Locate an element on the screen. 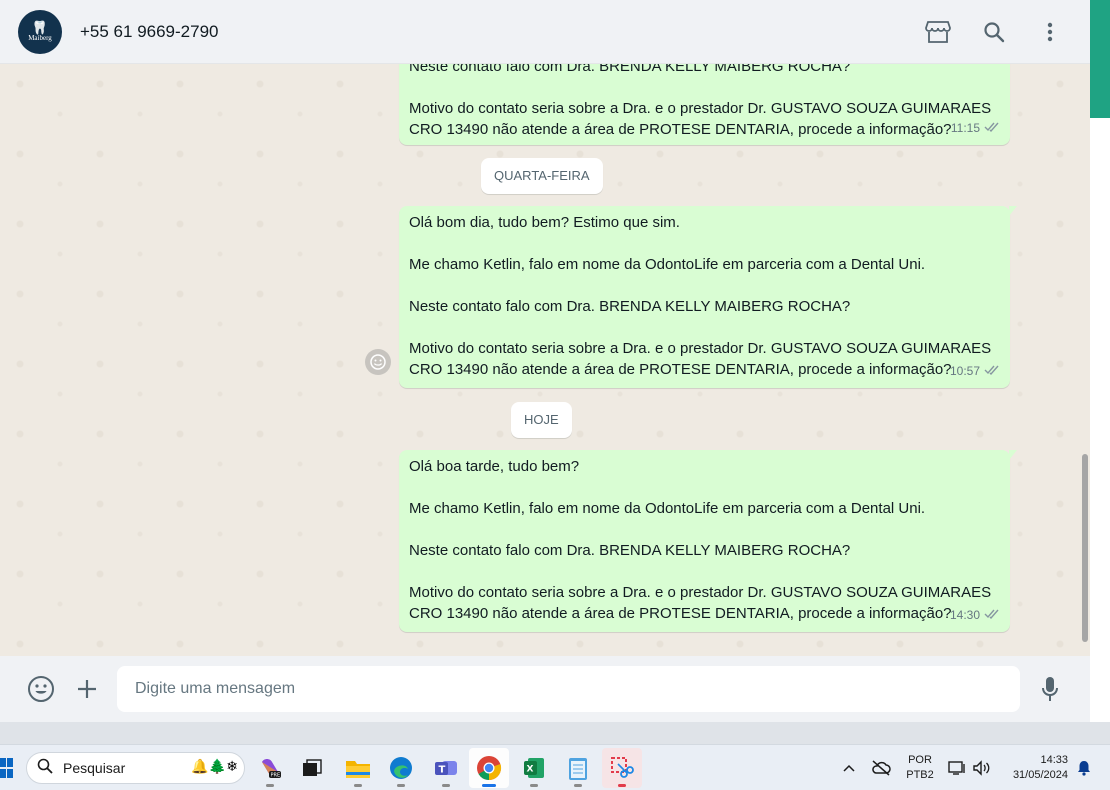 This screenshot has width=1110, height=790. contact-name: +55 61 9669-2790 is located at coordinates (149, 32).